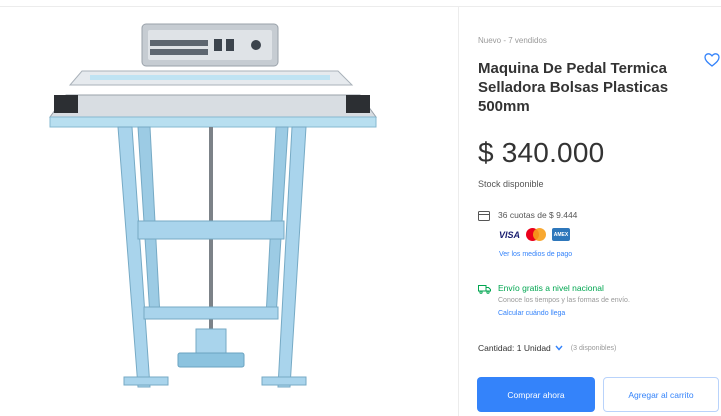  What do you see at coordinates (514, 348) in the screenshot?
I see `quantity-label: Cantidad: 1 Unidad` at bounding box center [514, 348].